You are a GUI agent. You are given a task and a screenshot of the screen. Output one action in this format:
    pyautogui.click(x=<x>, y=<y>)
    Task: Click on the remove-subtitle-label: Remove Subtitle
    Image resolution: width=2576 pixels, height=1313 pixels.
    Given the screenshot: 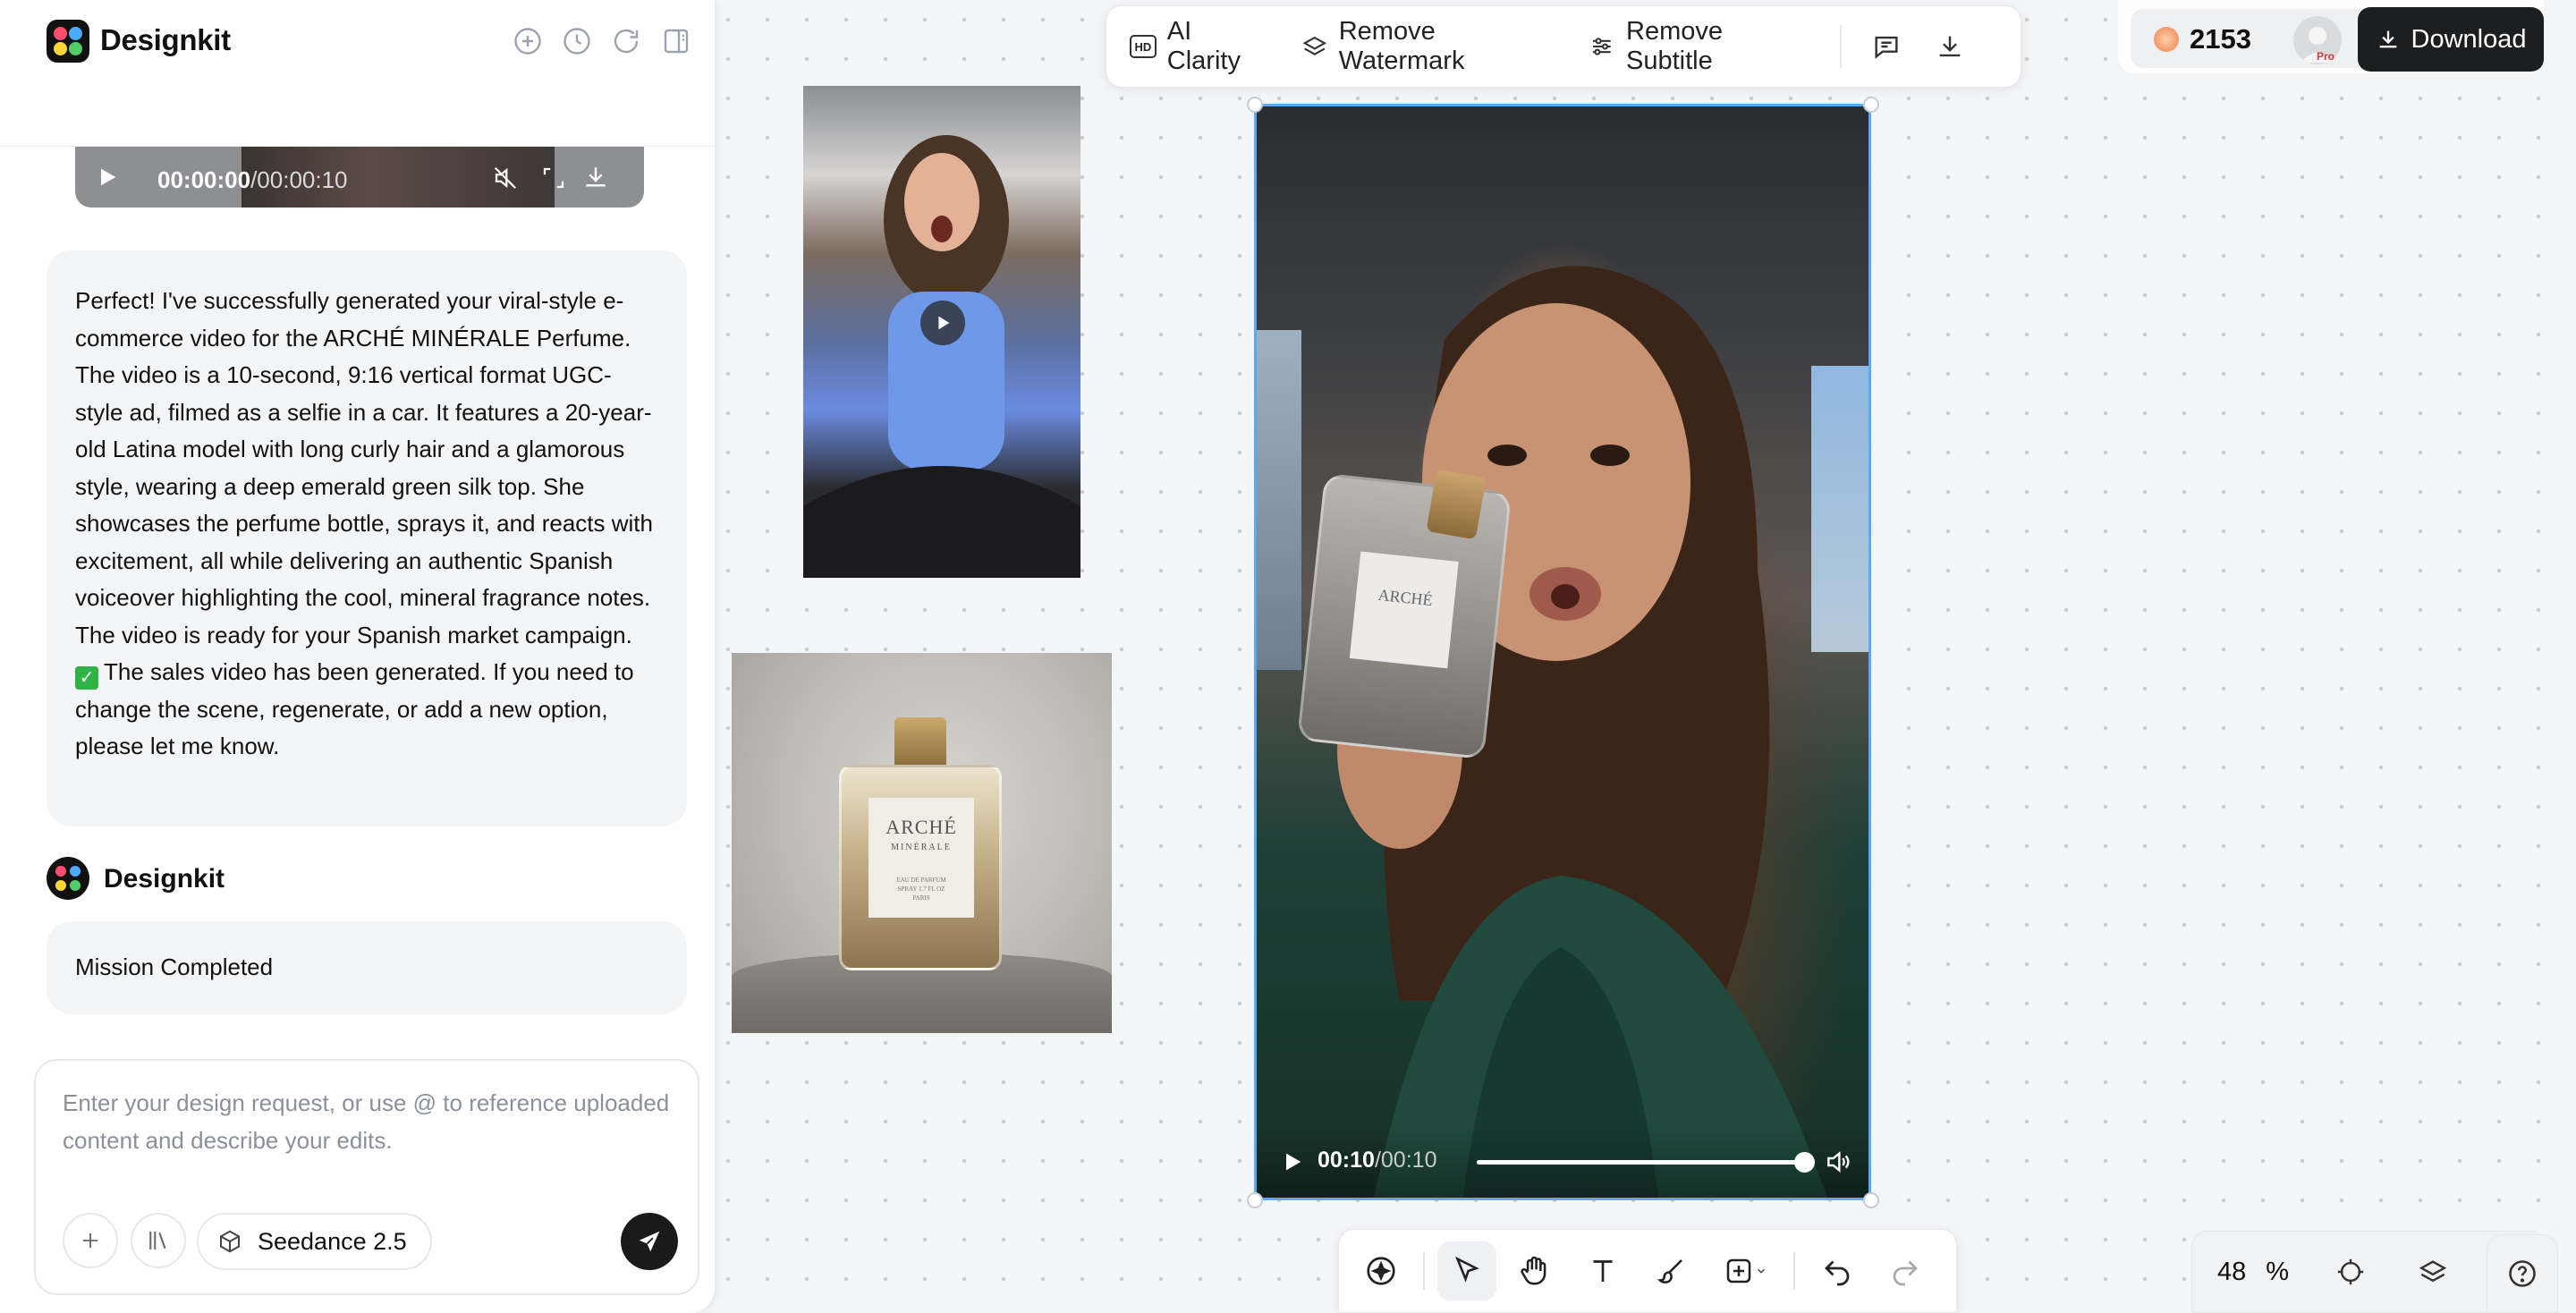 What is the action you would take?
    pyautogui.click(x=1675, y=46)
    